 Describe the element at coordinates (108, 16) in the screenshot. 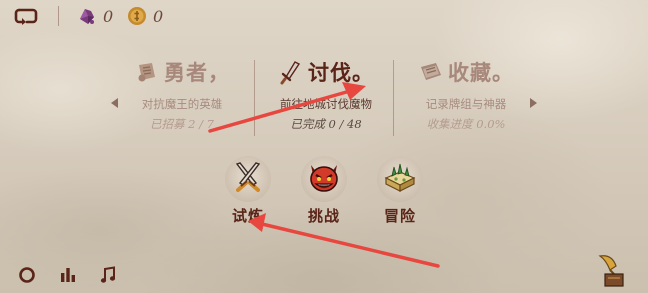

I see `gem-count: 0` at that location.